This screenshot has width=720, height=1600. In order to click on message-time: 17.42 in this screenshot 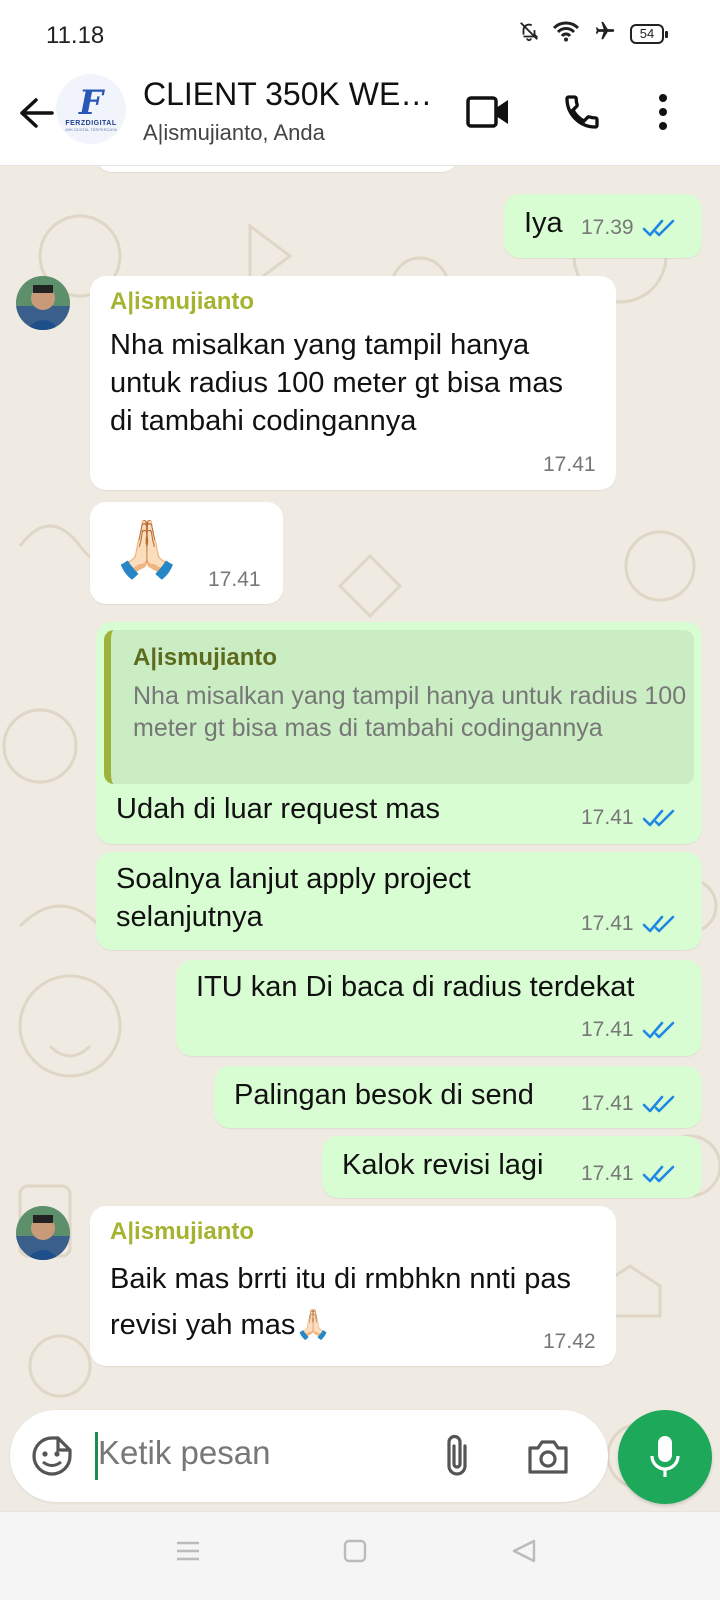, I will do `click(569, 1341)`.